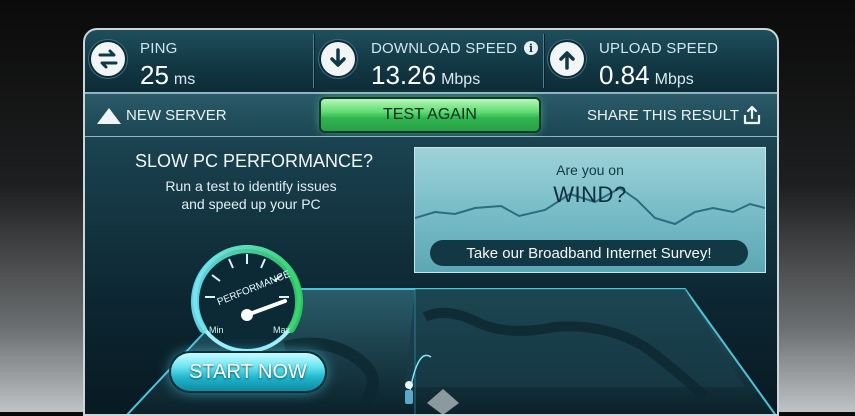 This screenshot has width=855, height=416. What do you see at coordinates (404, 75) in the screenshot?
I see `download-number: 13.26` at bounding box center [404, 75].